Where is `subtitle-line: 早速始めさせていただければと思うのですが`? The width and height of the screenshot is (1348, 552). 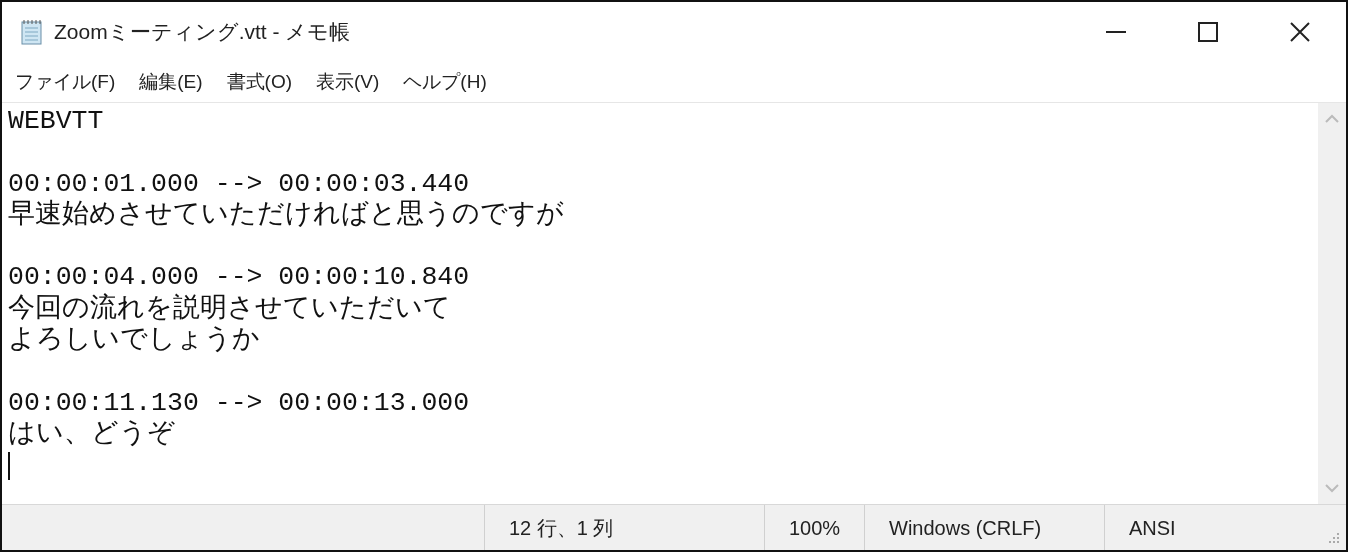 subtitle-line: 早速始めさせていただければと思うのですが is located at coordinates (286, 214).